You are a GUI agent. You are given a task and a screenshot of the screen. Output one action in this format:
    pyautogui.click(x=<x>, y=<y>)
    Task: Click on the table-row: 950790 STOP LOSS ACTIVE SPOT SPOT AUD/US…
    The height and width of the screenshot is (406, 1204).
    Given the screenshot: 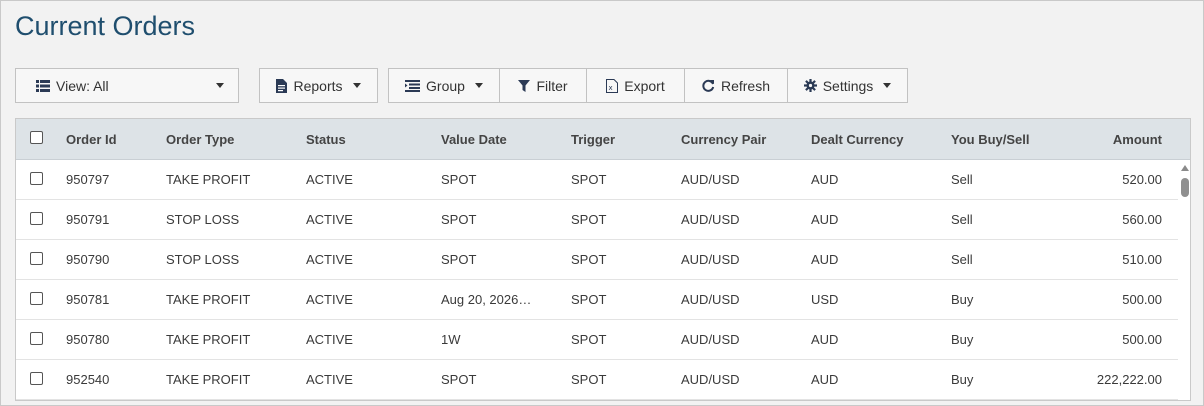 What is the action you would take?
    pyautogui.click(x=597, y=260)
    